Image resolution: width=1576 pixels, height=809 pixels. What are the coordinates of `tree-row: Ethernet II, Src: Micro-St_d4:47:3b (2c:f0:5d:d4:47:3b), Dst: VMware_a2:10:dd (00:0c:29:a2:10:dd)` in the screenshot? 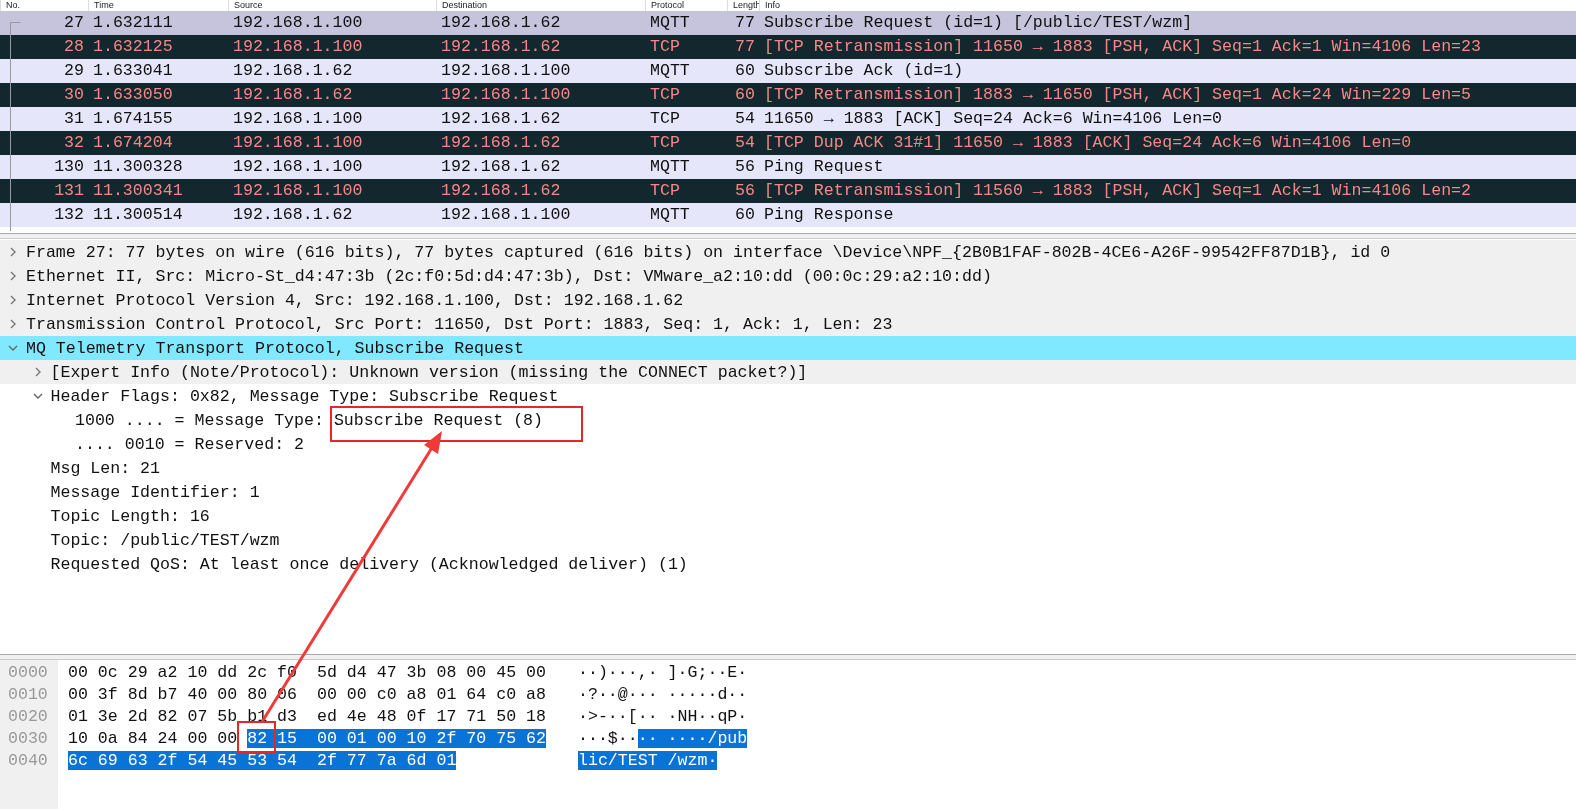 It's located at (788, 276).